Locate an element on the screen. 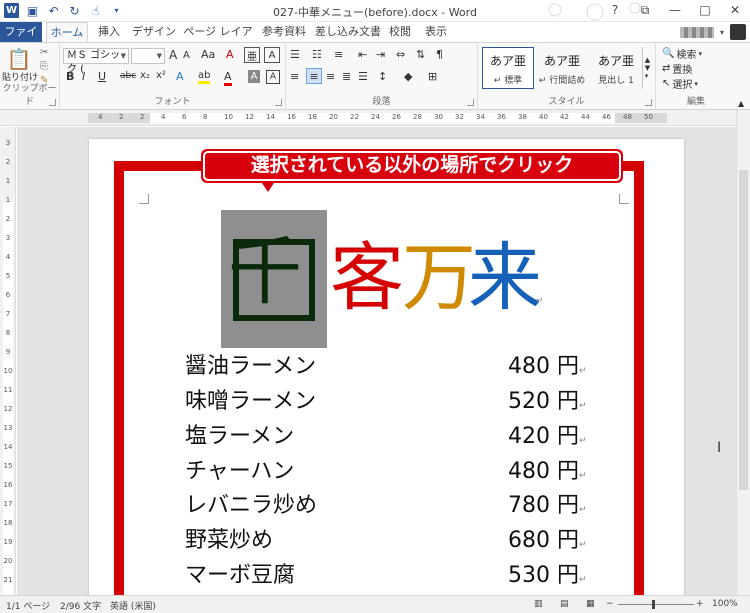  help-button: ? is located at coordinates (615, 10).